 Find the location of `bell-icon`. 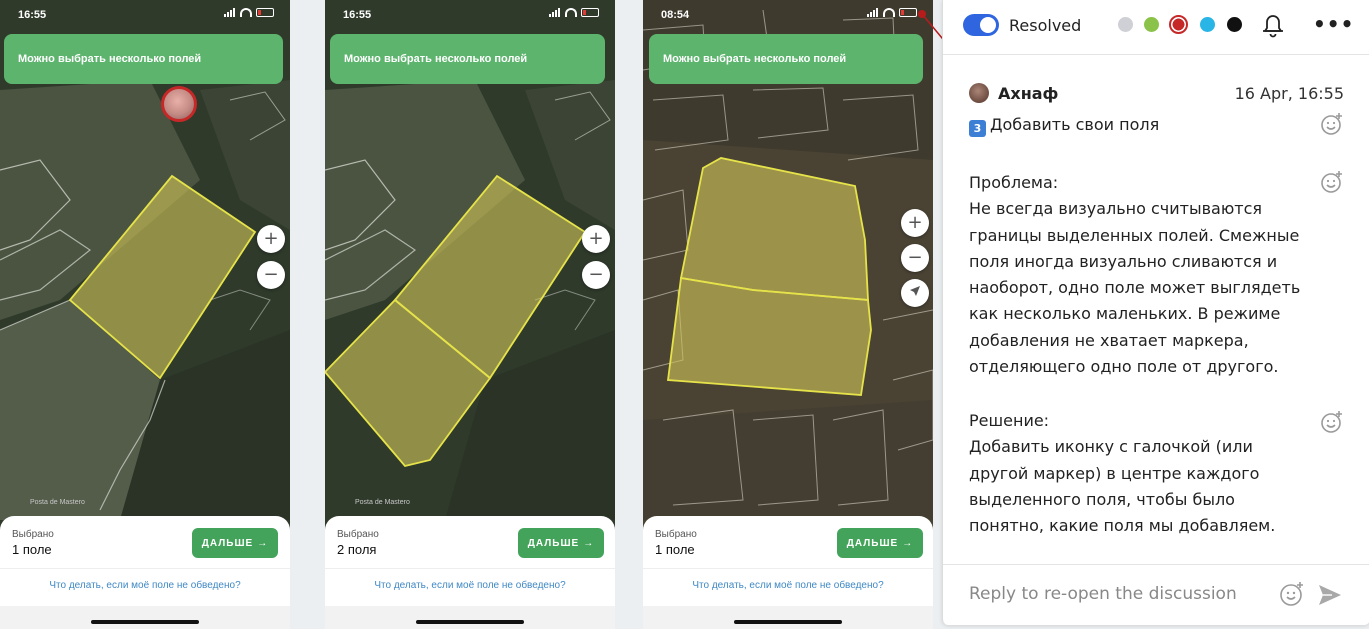

bell-icon is located at coordinates (1273, 25).